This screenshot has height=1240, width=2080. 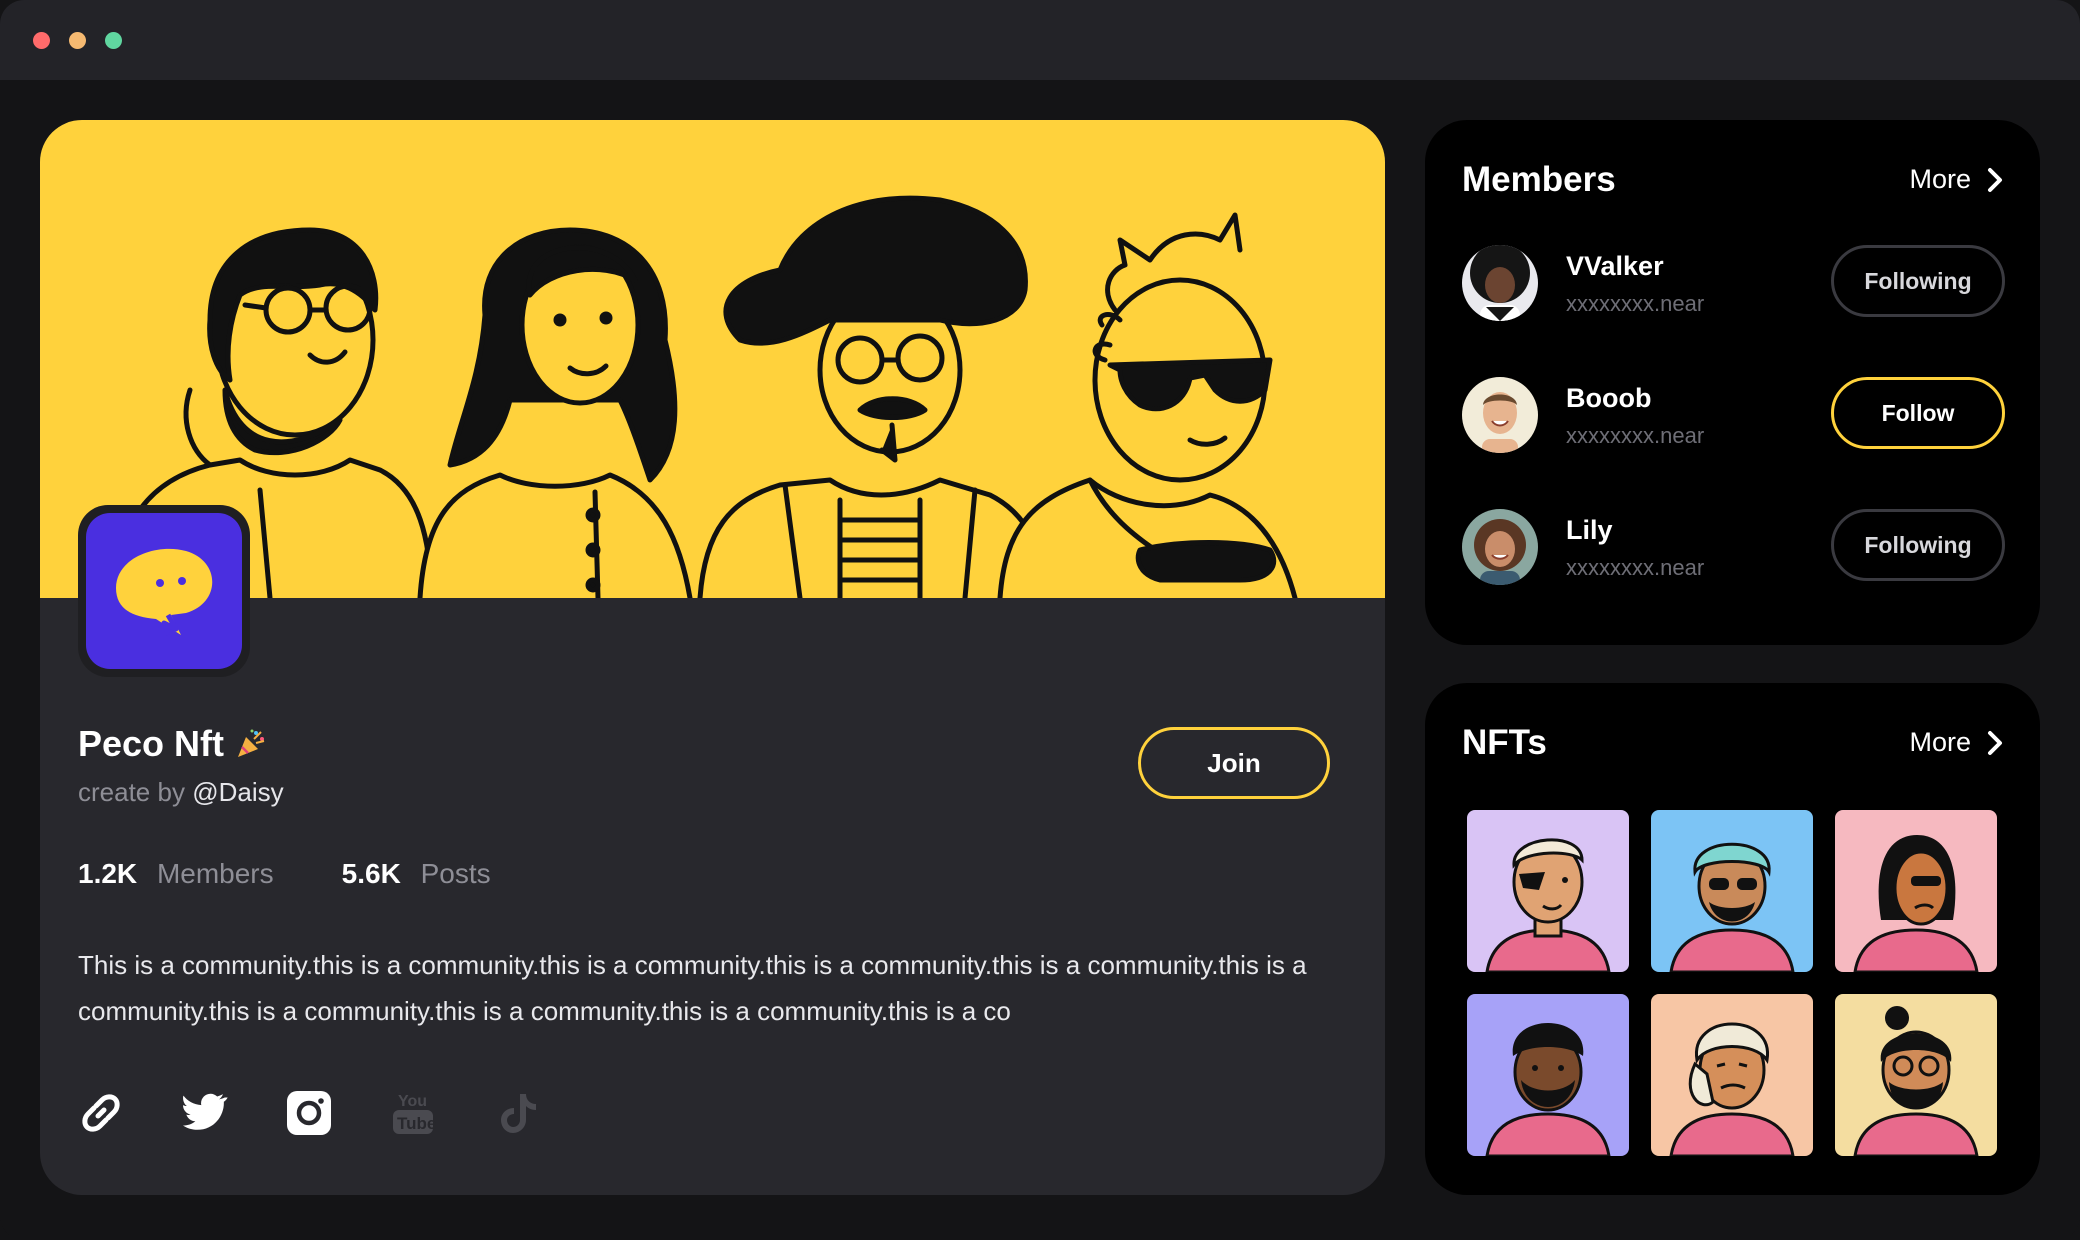 I want to click on link-icon, so click(x=101, y=1113).